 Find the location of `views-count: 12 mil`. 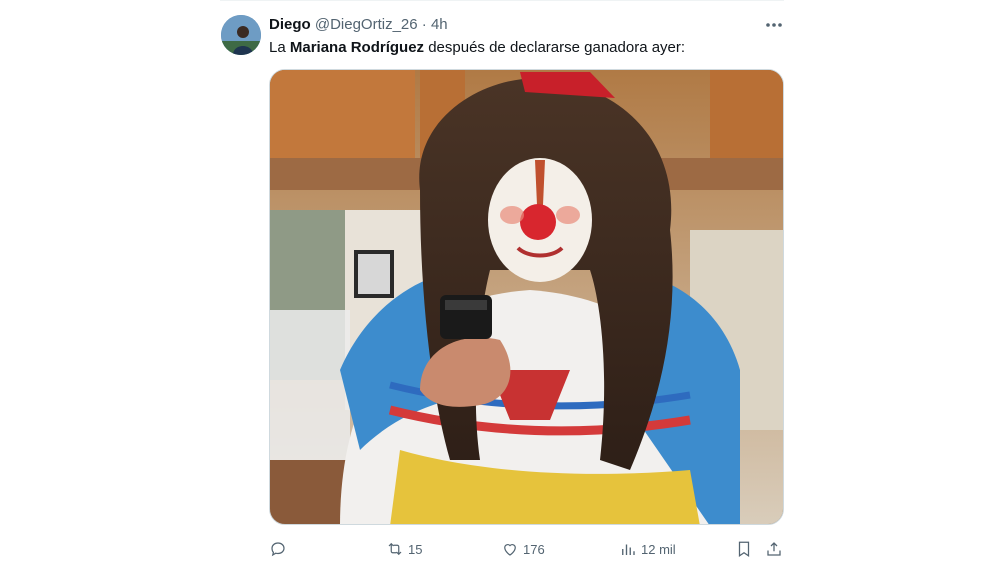

views-count: 12 mil is located at coordinates (658, 549).